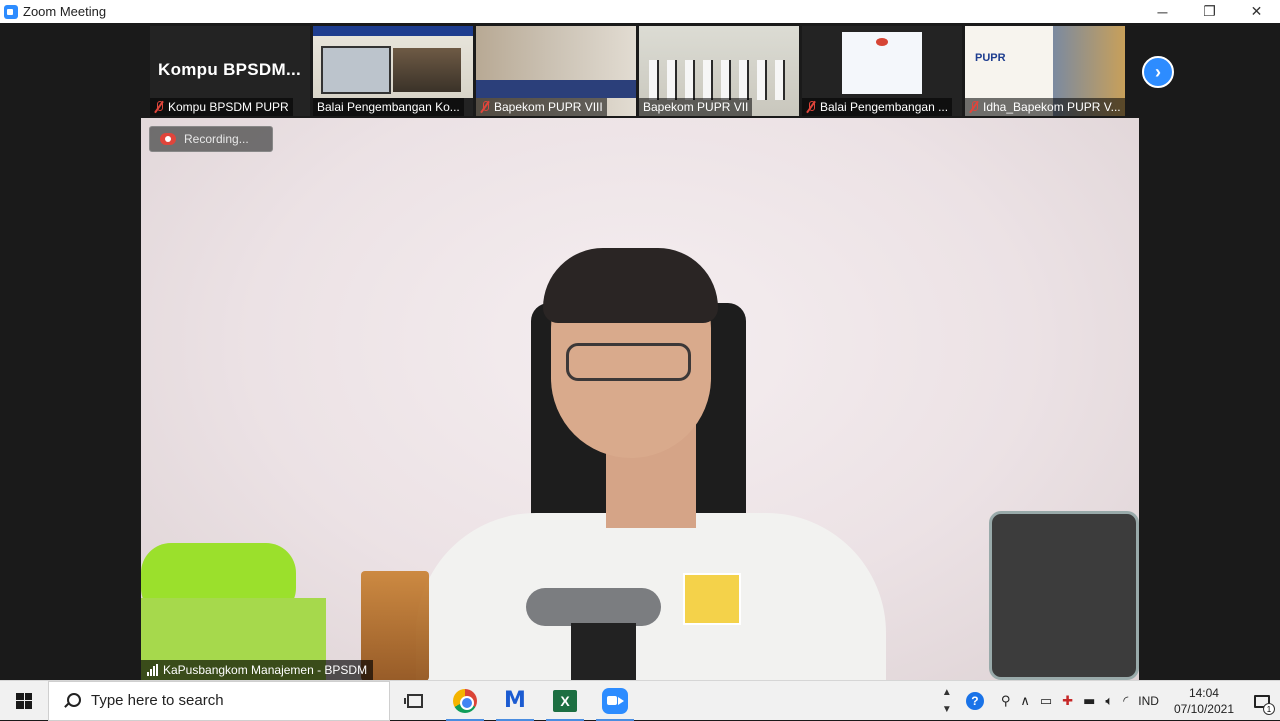  Describe the element at coordinates (427, 70) in the screenshot. I see `slide-room-image` at that location.